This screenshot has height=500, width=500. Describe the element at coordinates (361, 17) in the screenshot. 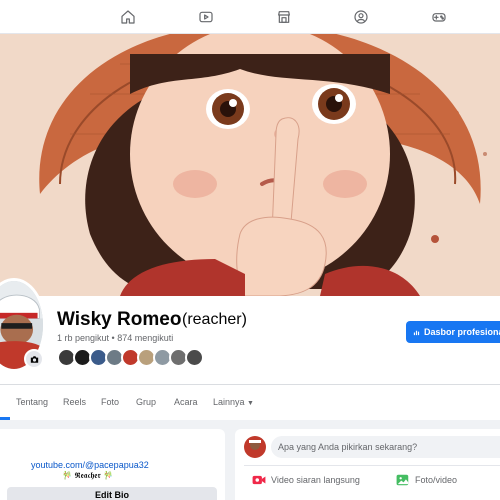

I see `groups-icon` at that location.